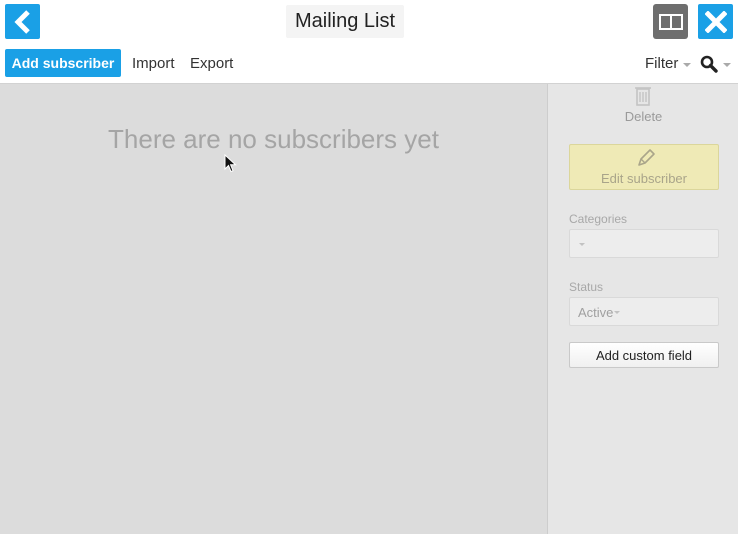 This screenshot has height=534, width=738. What do you see at coordinates (644, 311) in the screenshot?
I see `status-select: Active` at bounding box center [644, 311].